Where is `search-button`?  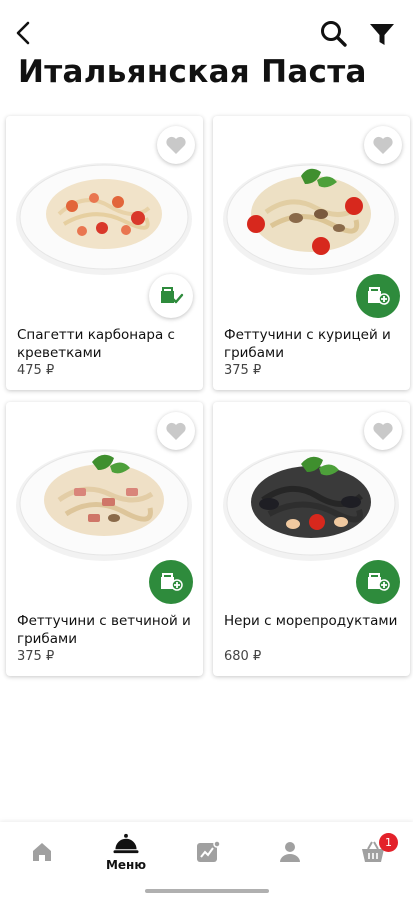
search-button is located at coordinates (334, 34).